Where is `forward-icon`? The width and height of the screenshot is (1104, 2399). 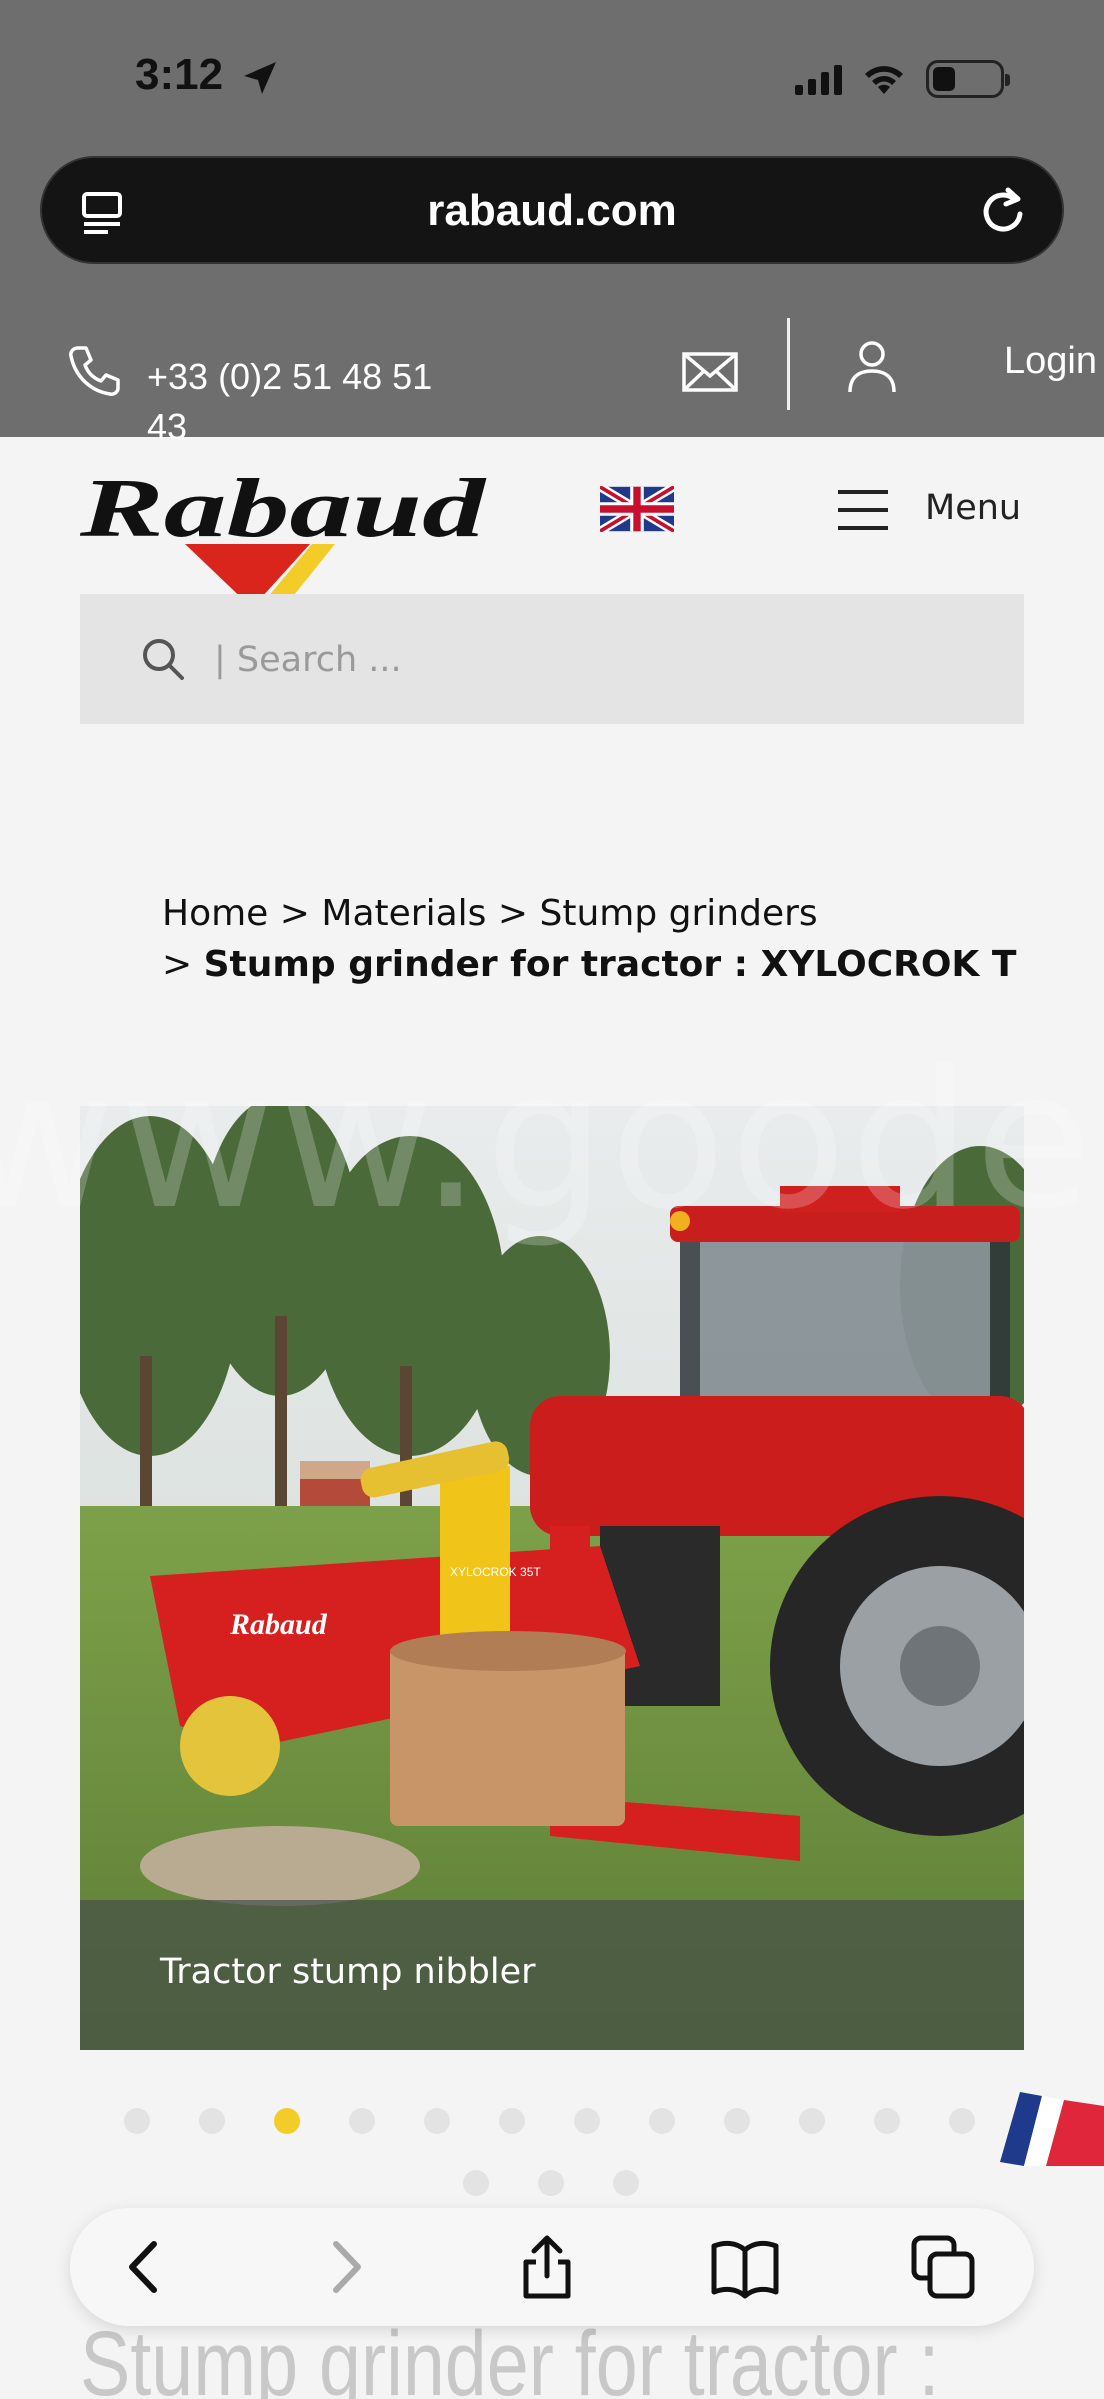 forward-icon is located at coordinates (345, 2267).